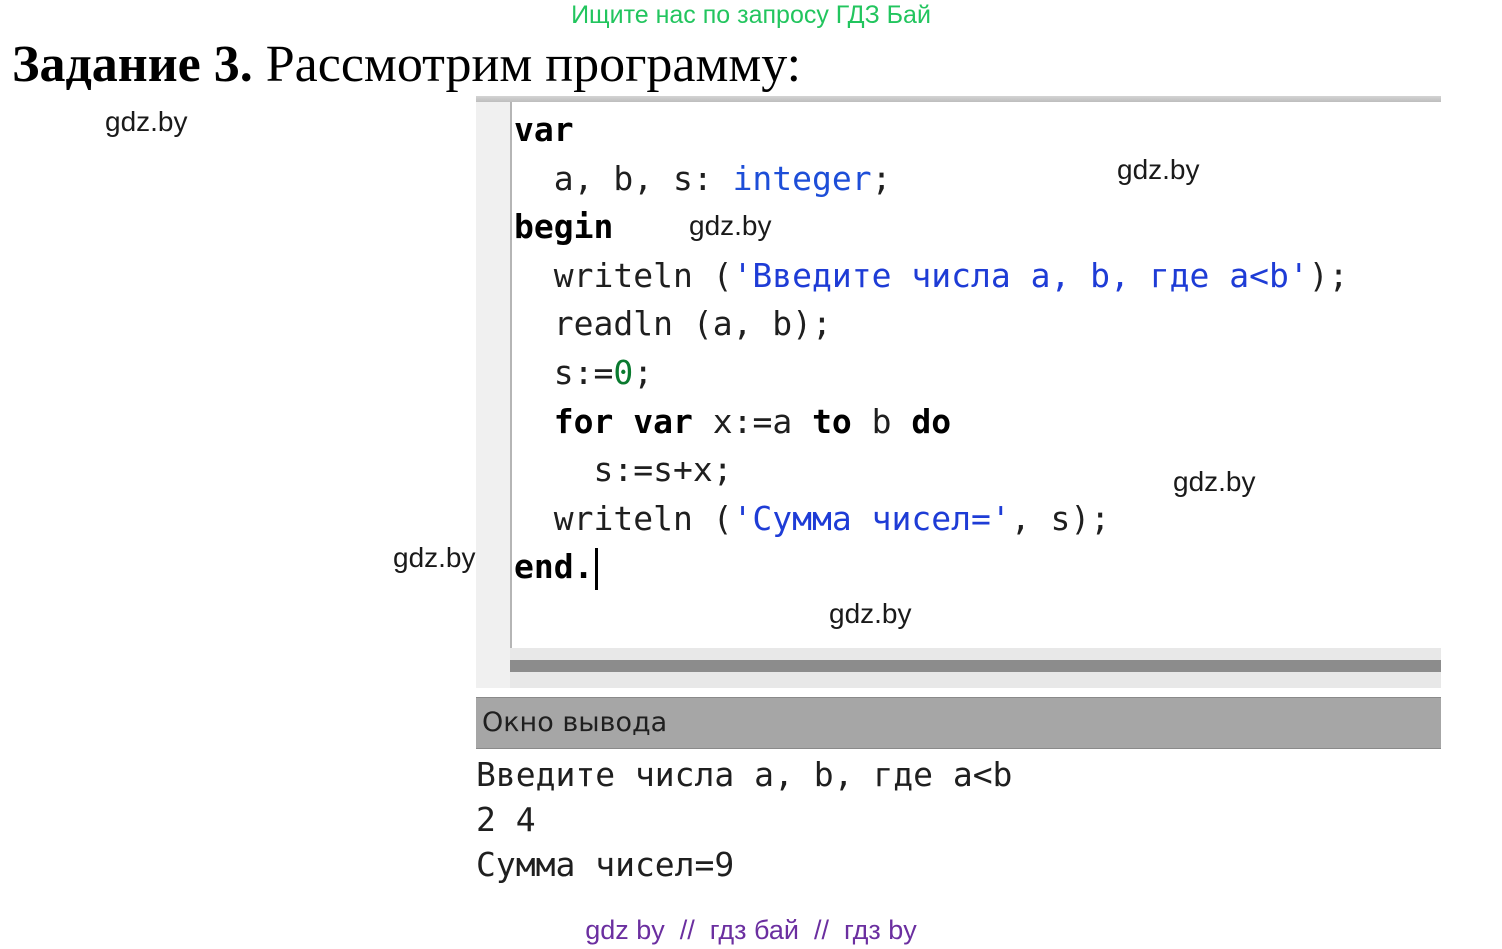 The height and width of the screenshot is (949, 1502). Describe the element at coordinates (575, 722) in the screenshot. I see `output-panel-title: Окно вывода` at that location.